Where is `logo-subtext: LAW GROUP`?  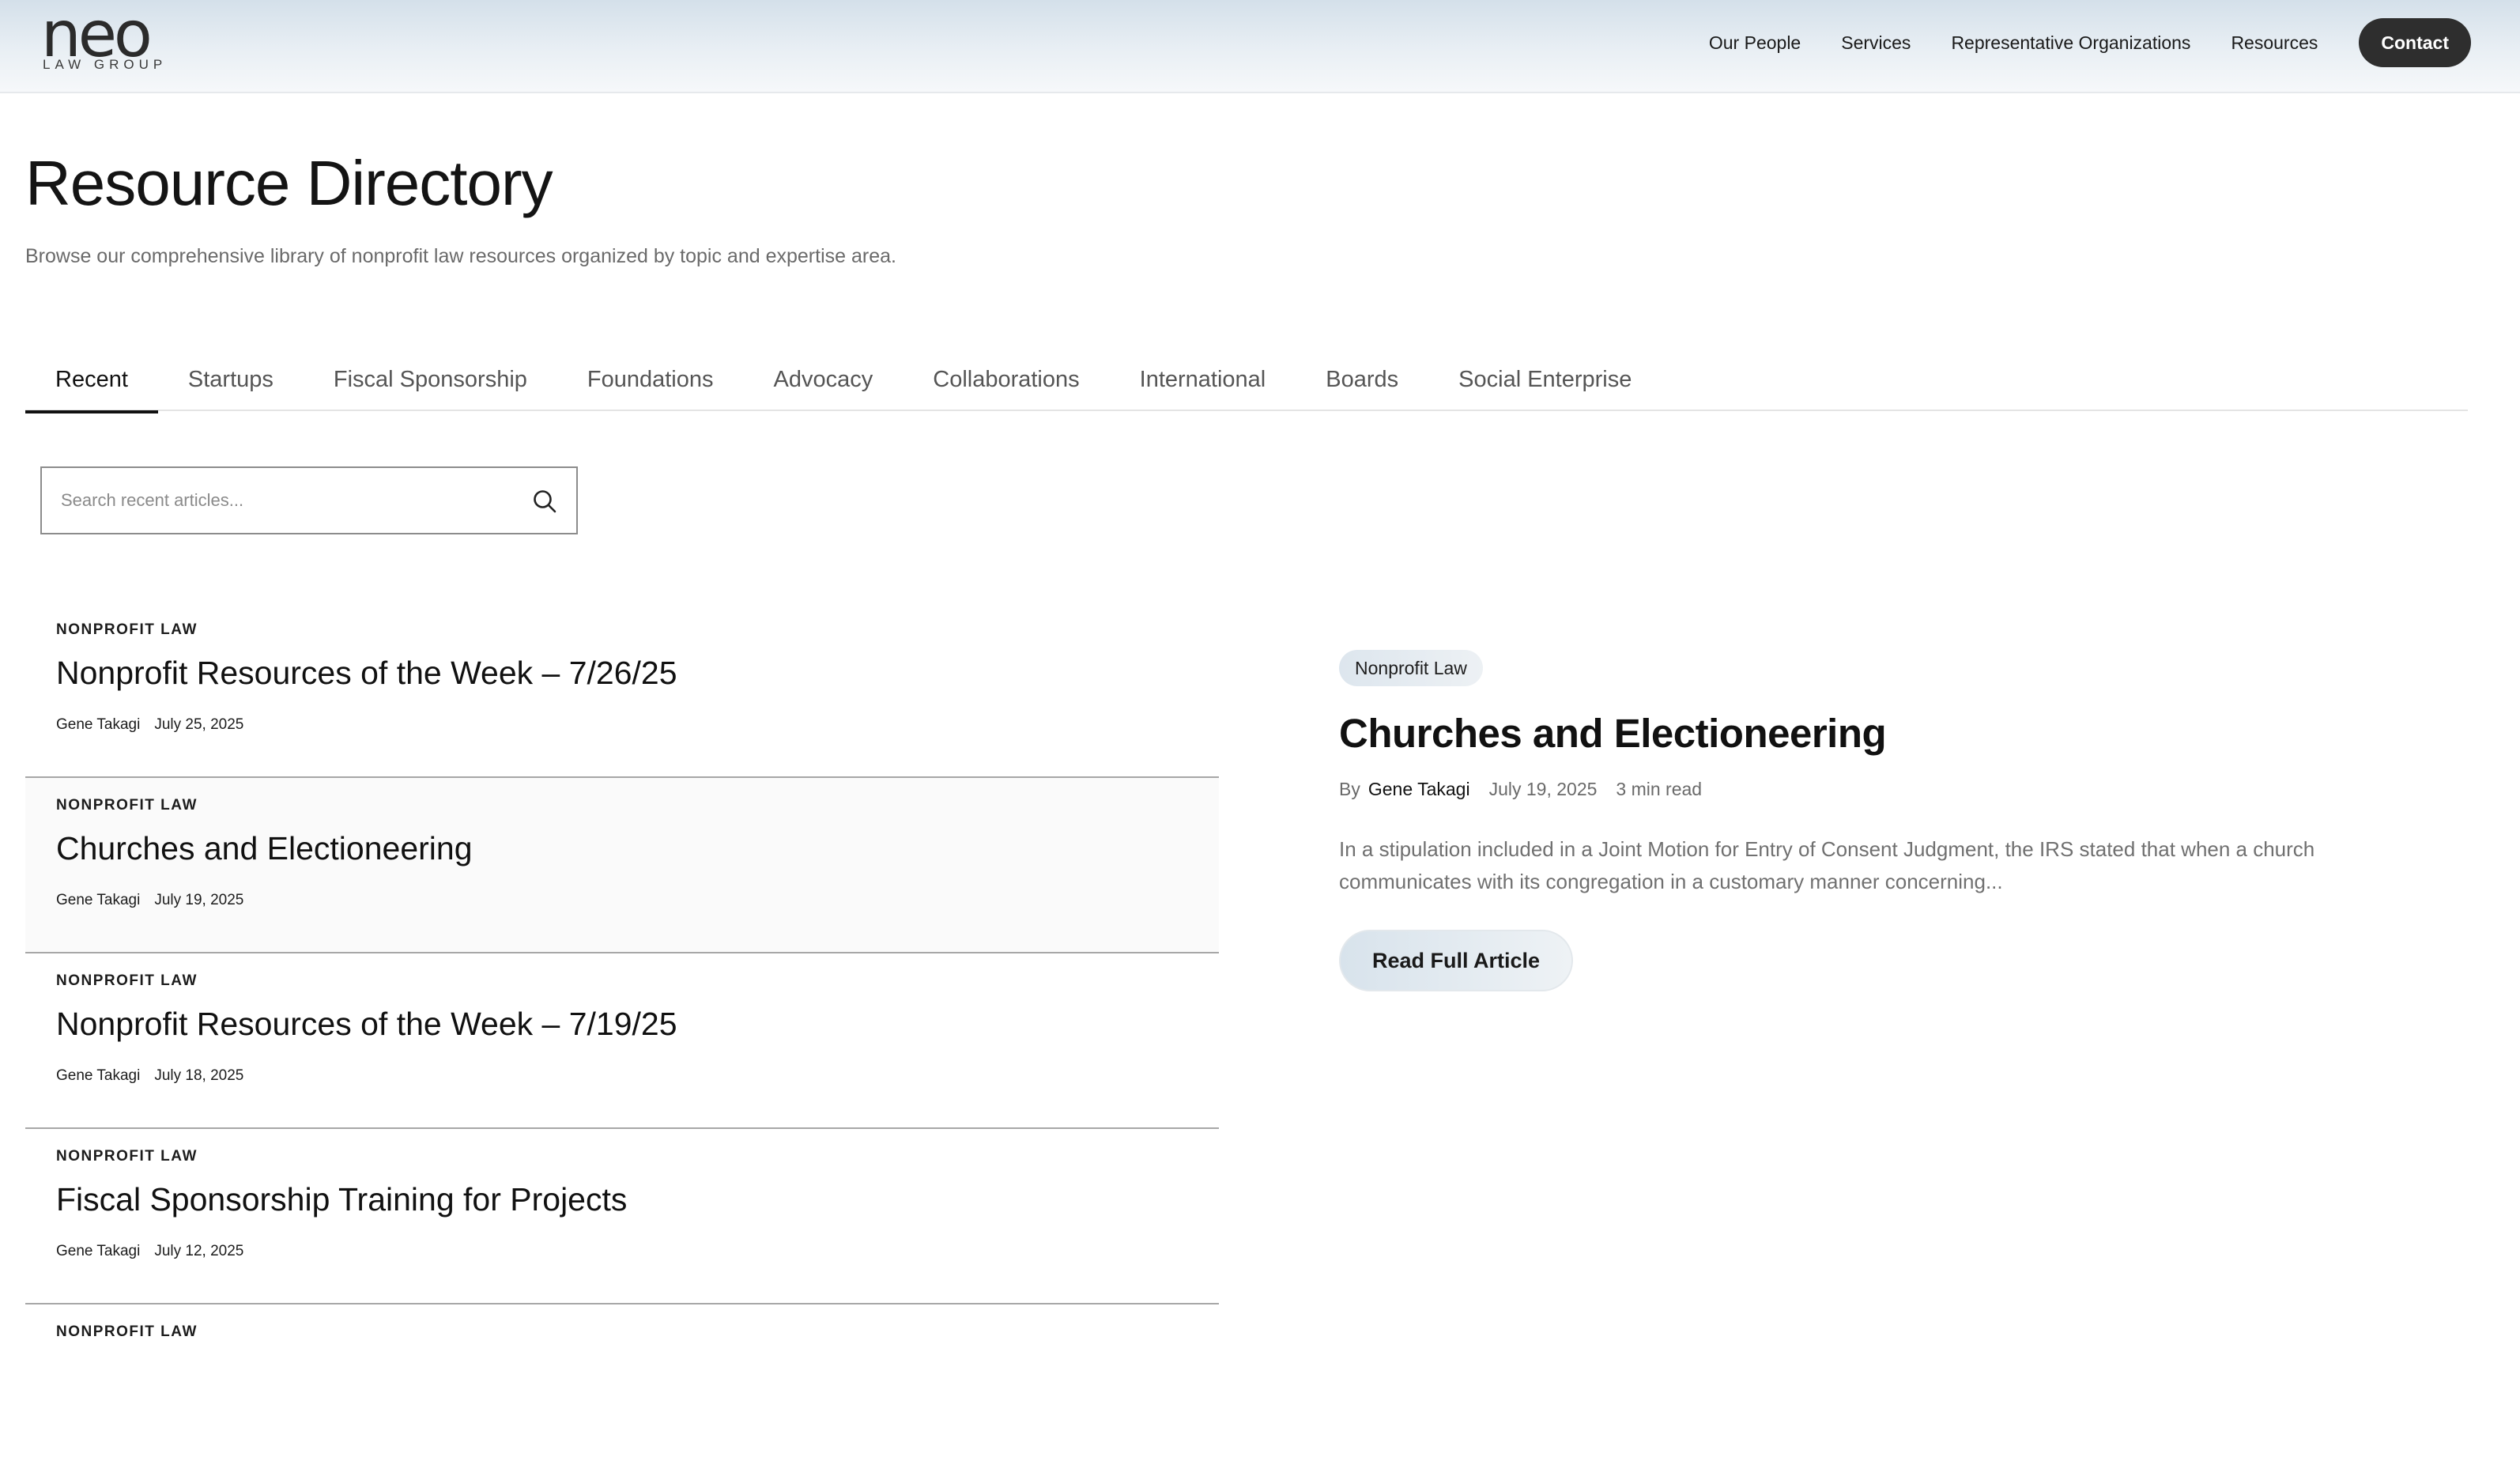
logo-subtext: LAW GROUP is located at coordinates (105, 64).